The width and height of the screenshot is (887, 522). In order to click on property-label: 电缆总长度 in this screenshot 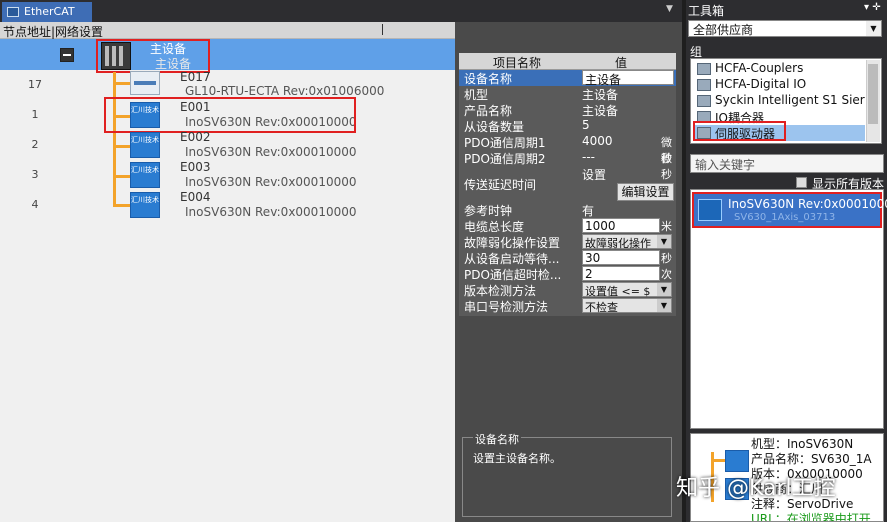, I will do `click(494, 227)`.